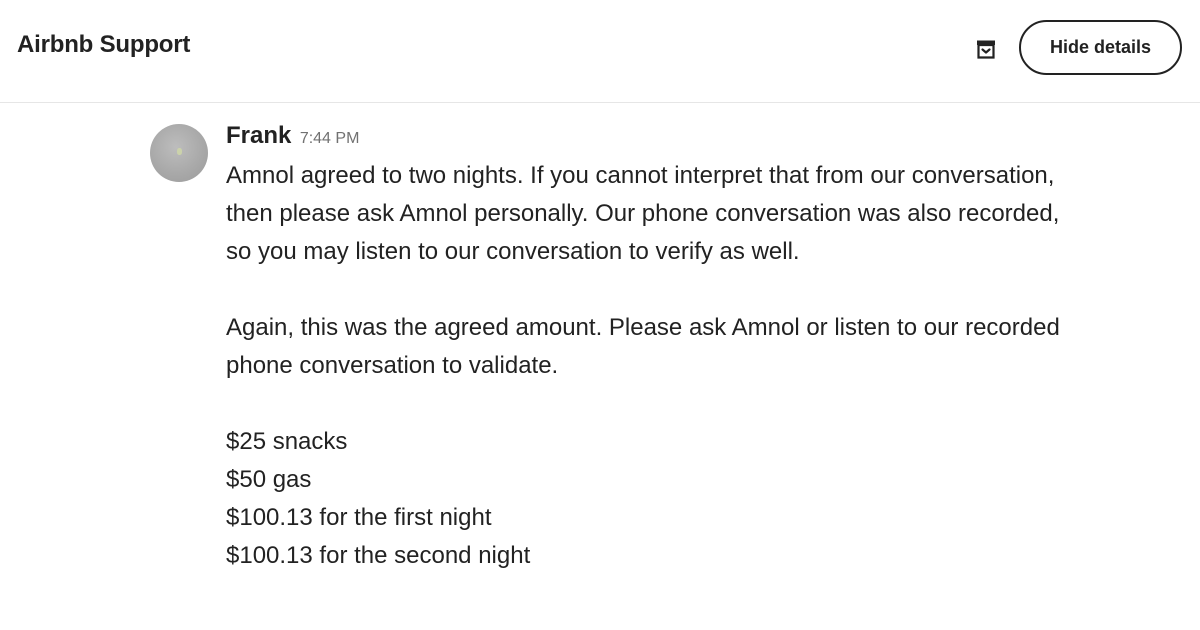 This screenshot has width=1200, height=630. I want to click on hide-details-button: Hide details, so click(1100, 47).